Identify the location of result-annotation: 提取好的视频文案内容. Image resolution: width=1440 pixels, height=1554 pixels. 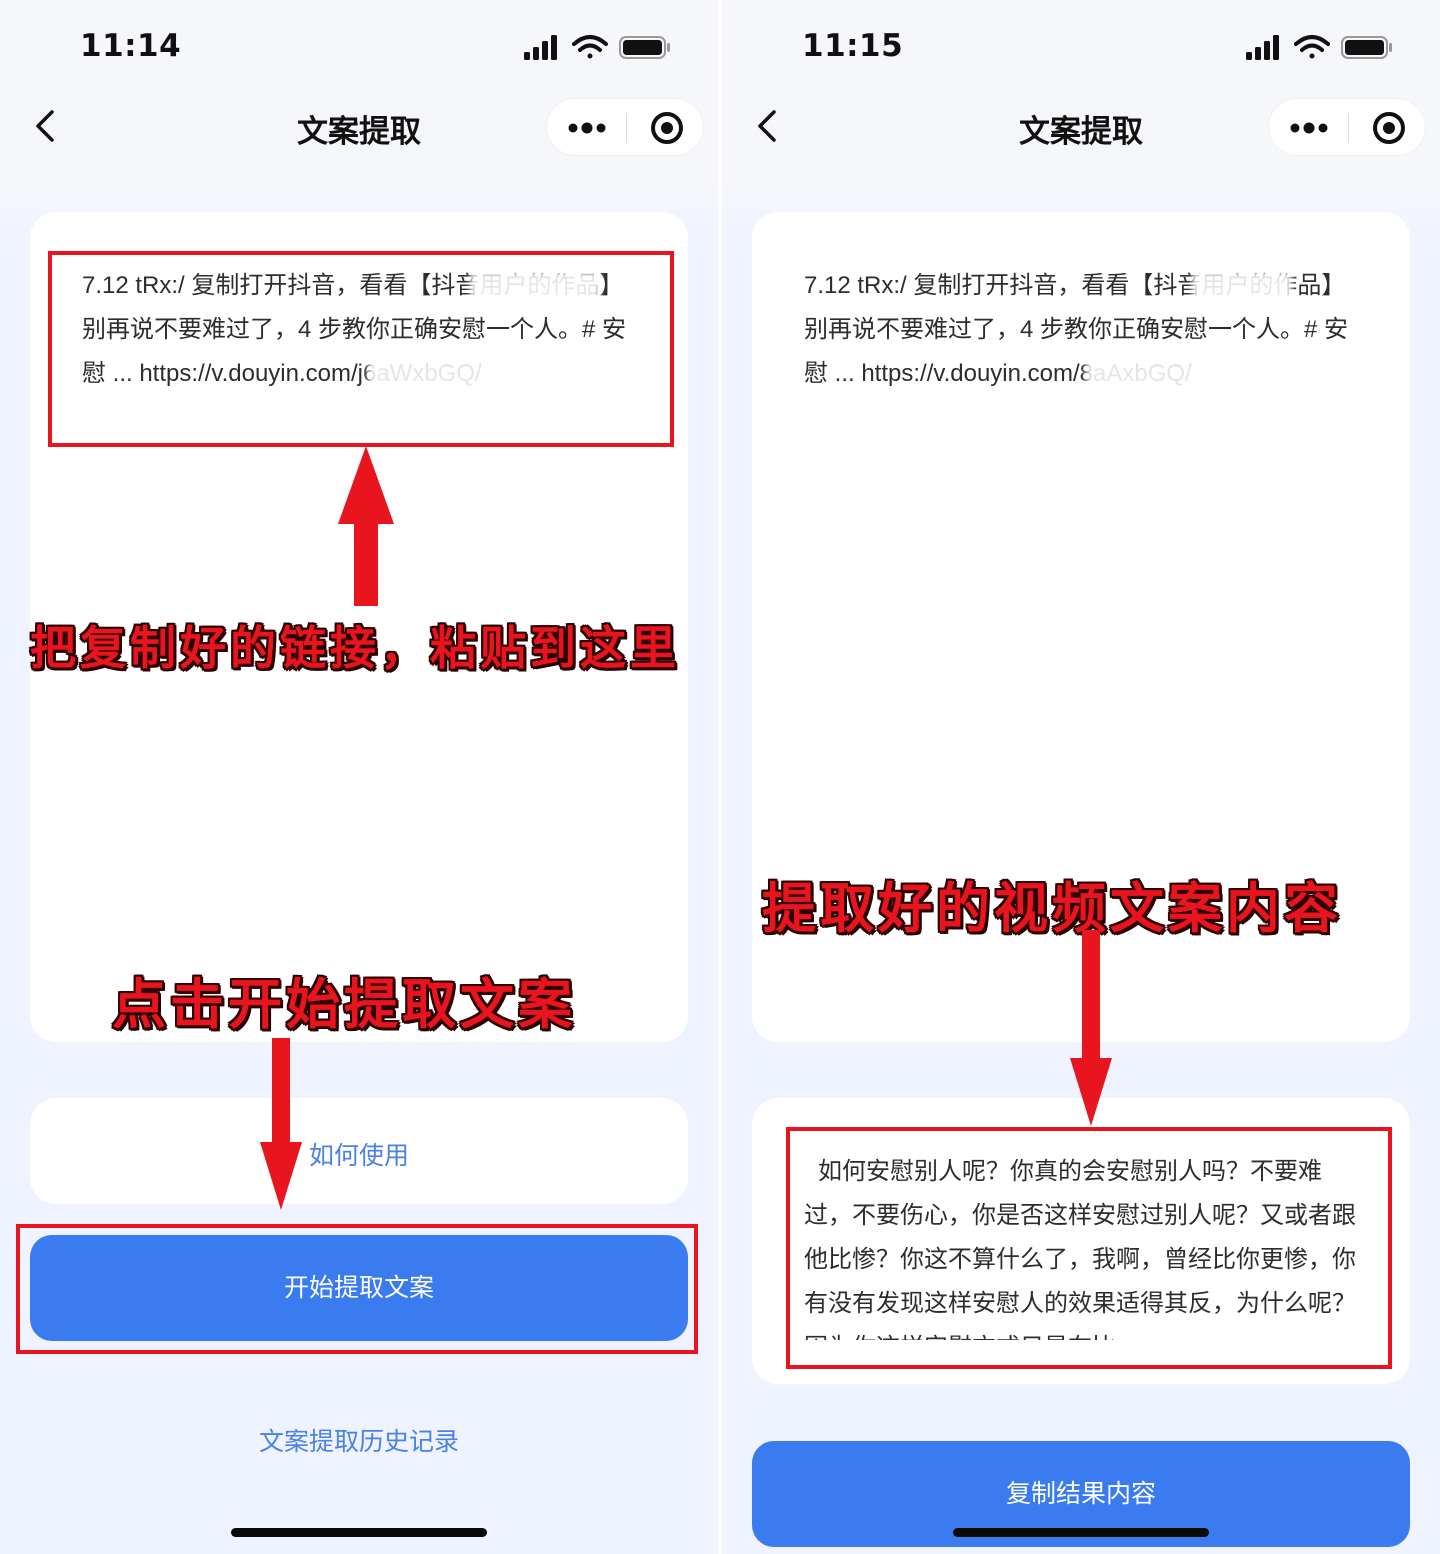
(1052, 908).